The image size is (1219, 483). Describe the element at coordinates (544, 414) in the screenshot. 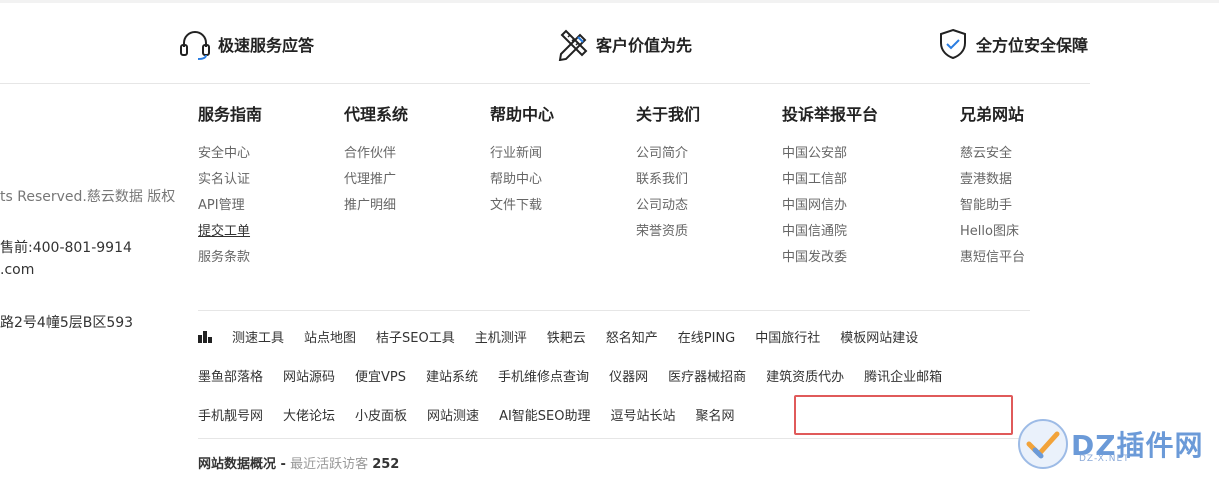

I see `friend-link: AI智能SEO助理` at that location.